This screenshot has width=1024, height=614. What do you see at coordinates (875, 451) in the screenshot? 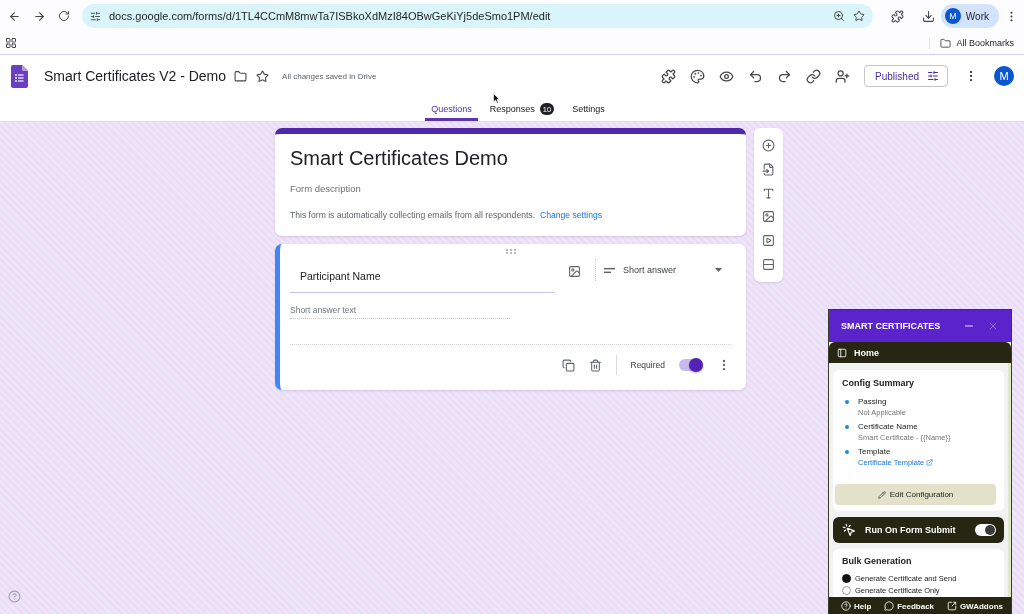
I see `item-label: Template` at bounding box center [875, 451].